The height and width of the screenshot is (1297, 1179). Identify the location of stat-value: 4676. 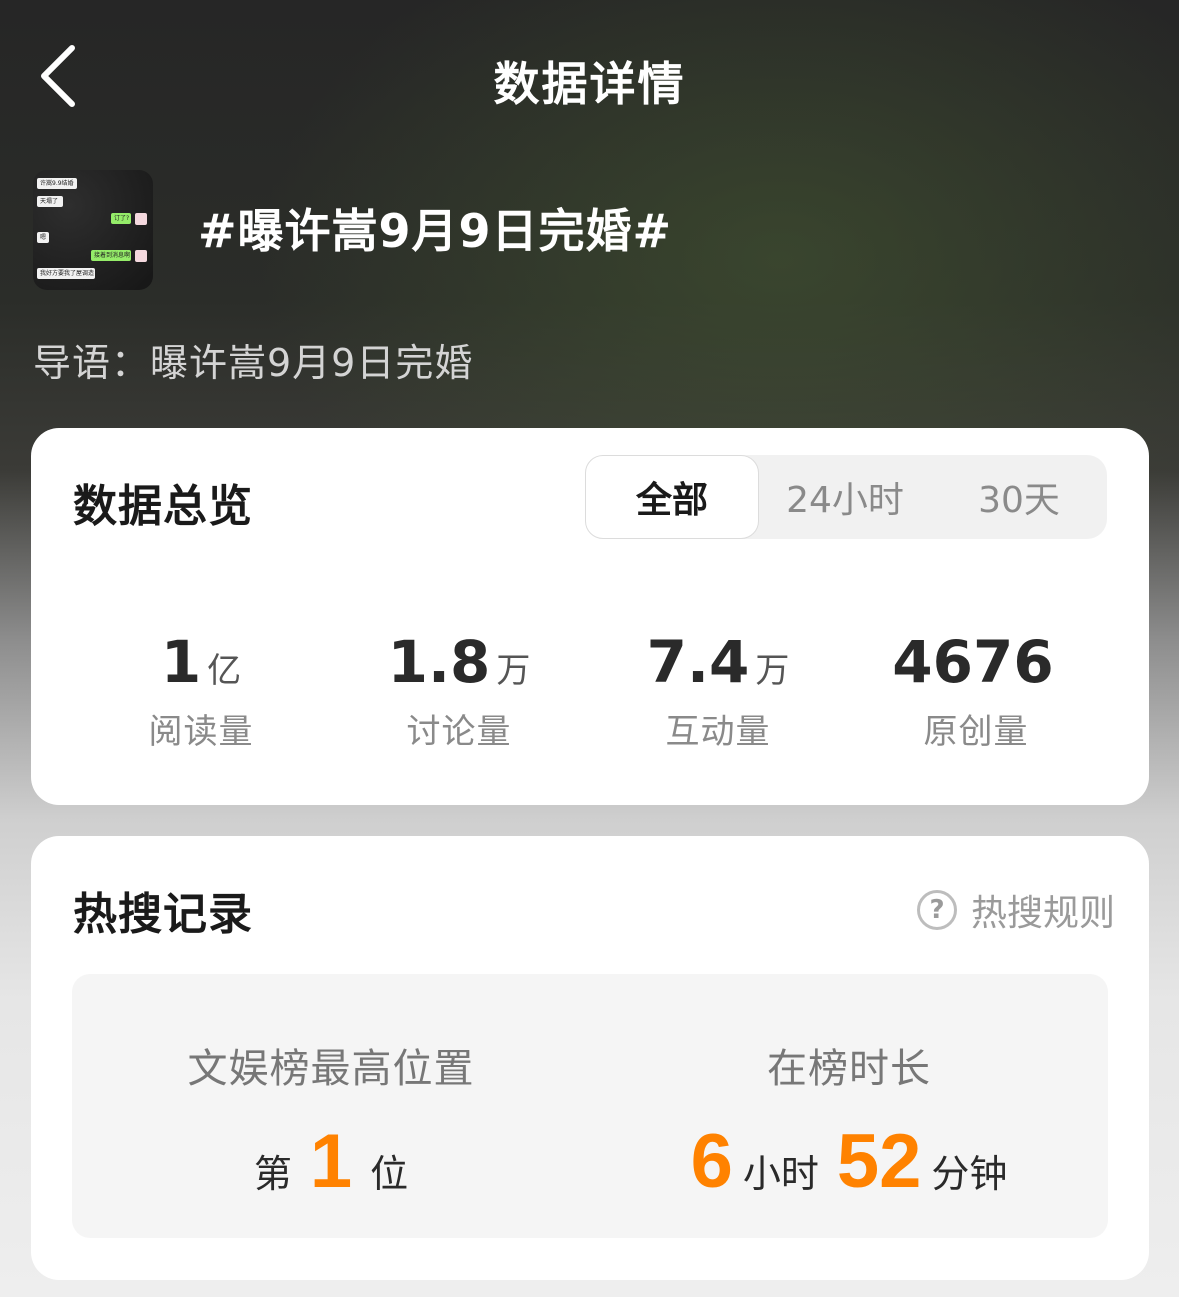
(973, 662).